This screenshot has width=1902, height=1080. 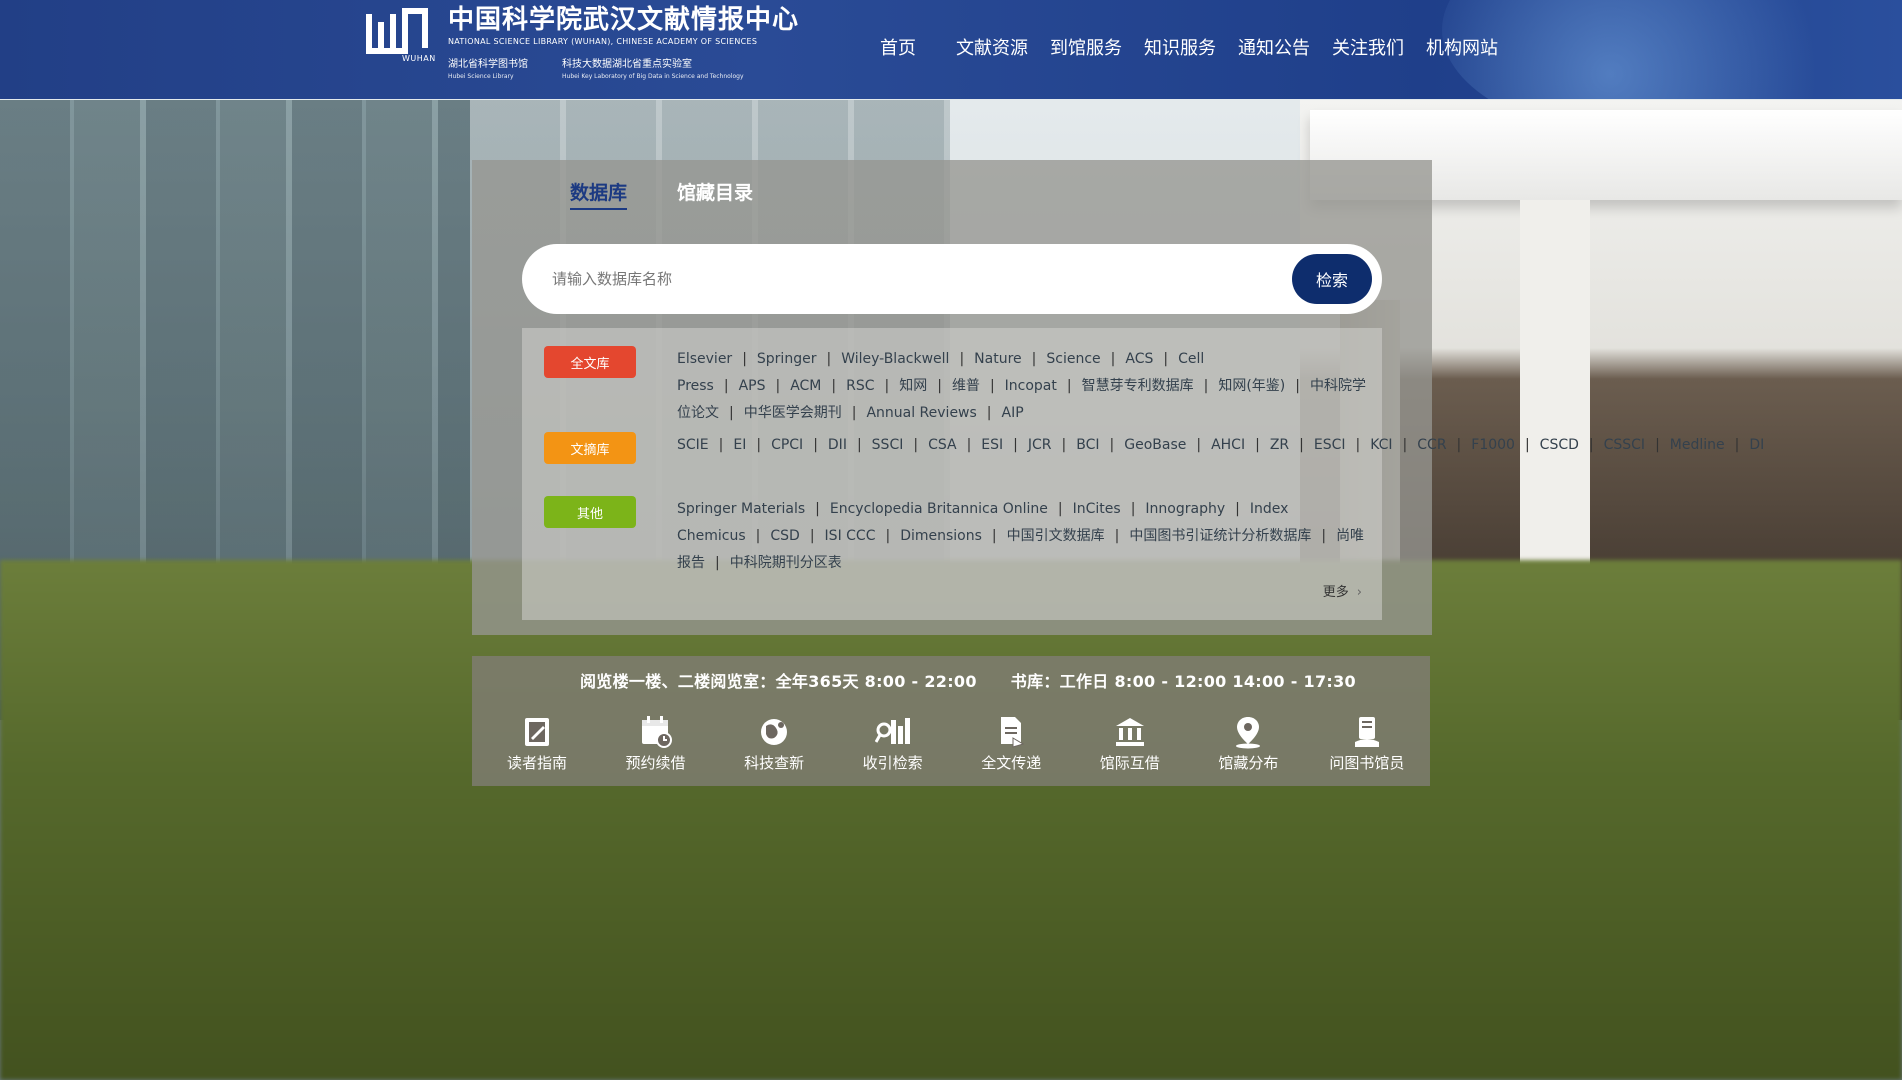 I want to click on tab-database: 数据库, so click(x=599, y=194).